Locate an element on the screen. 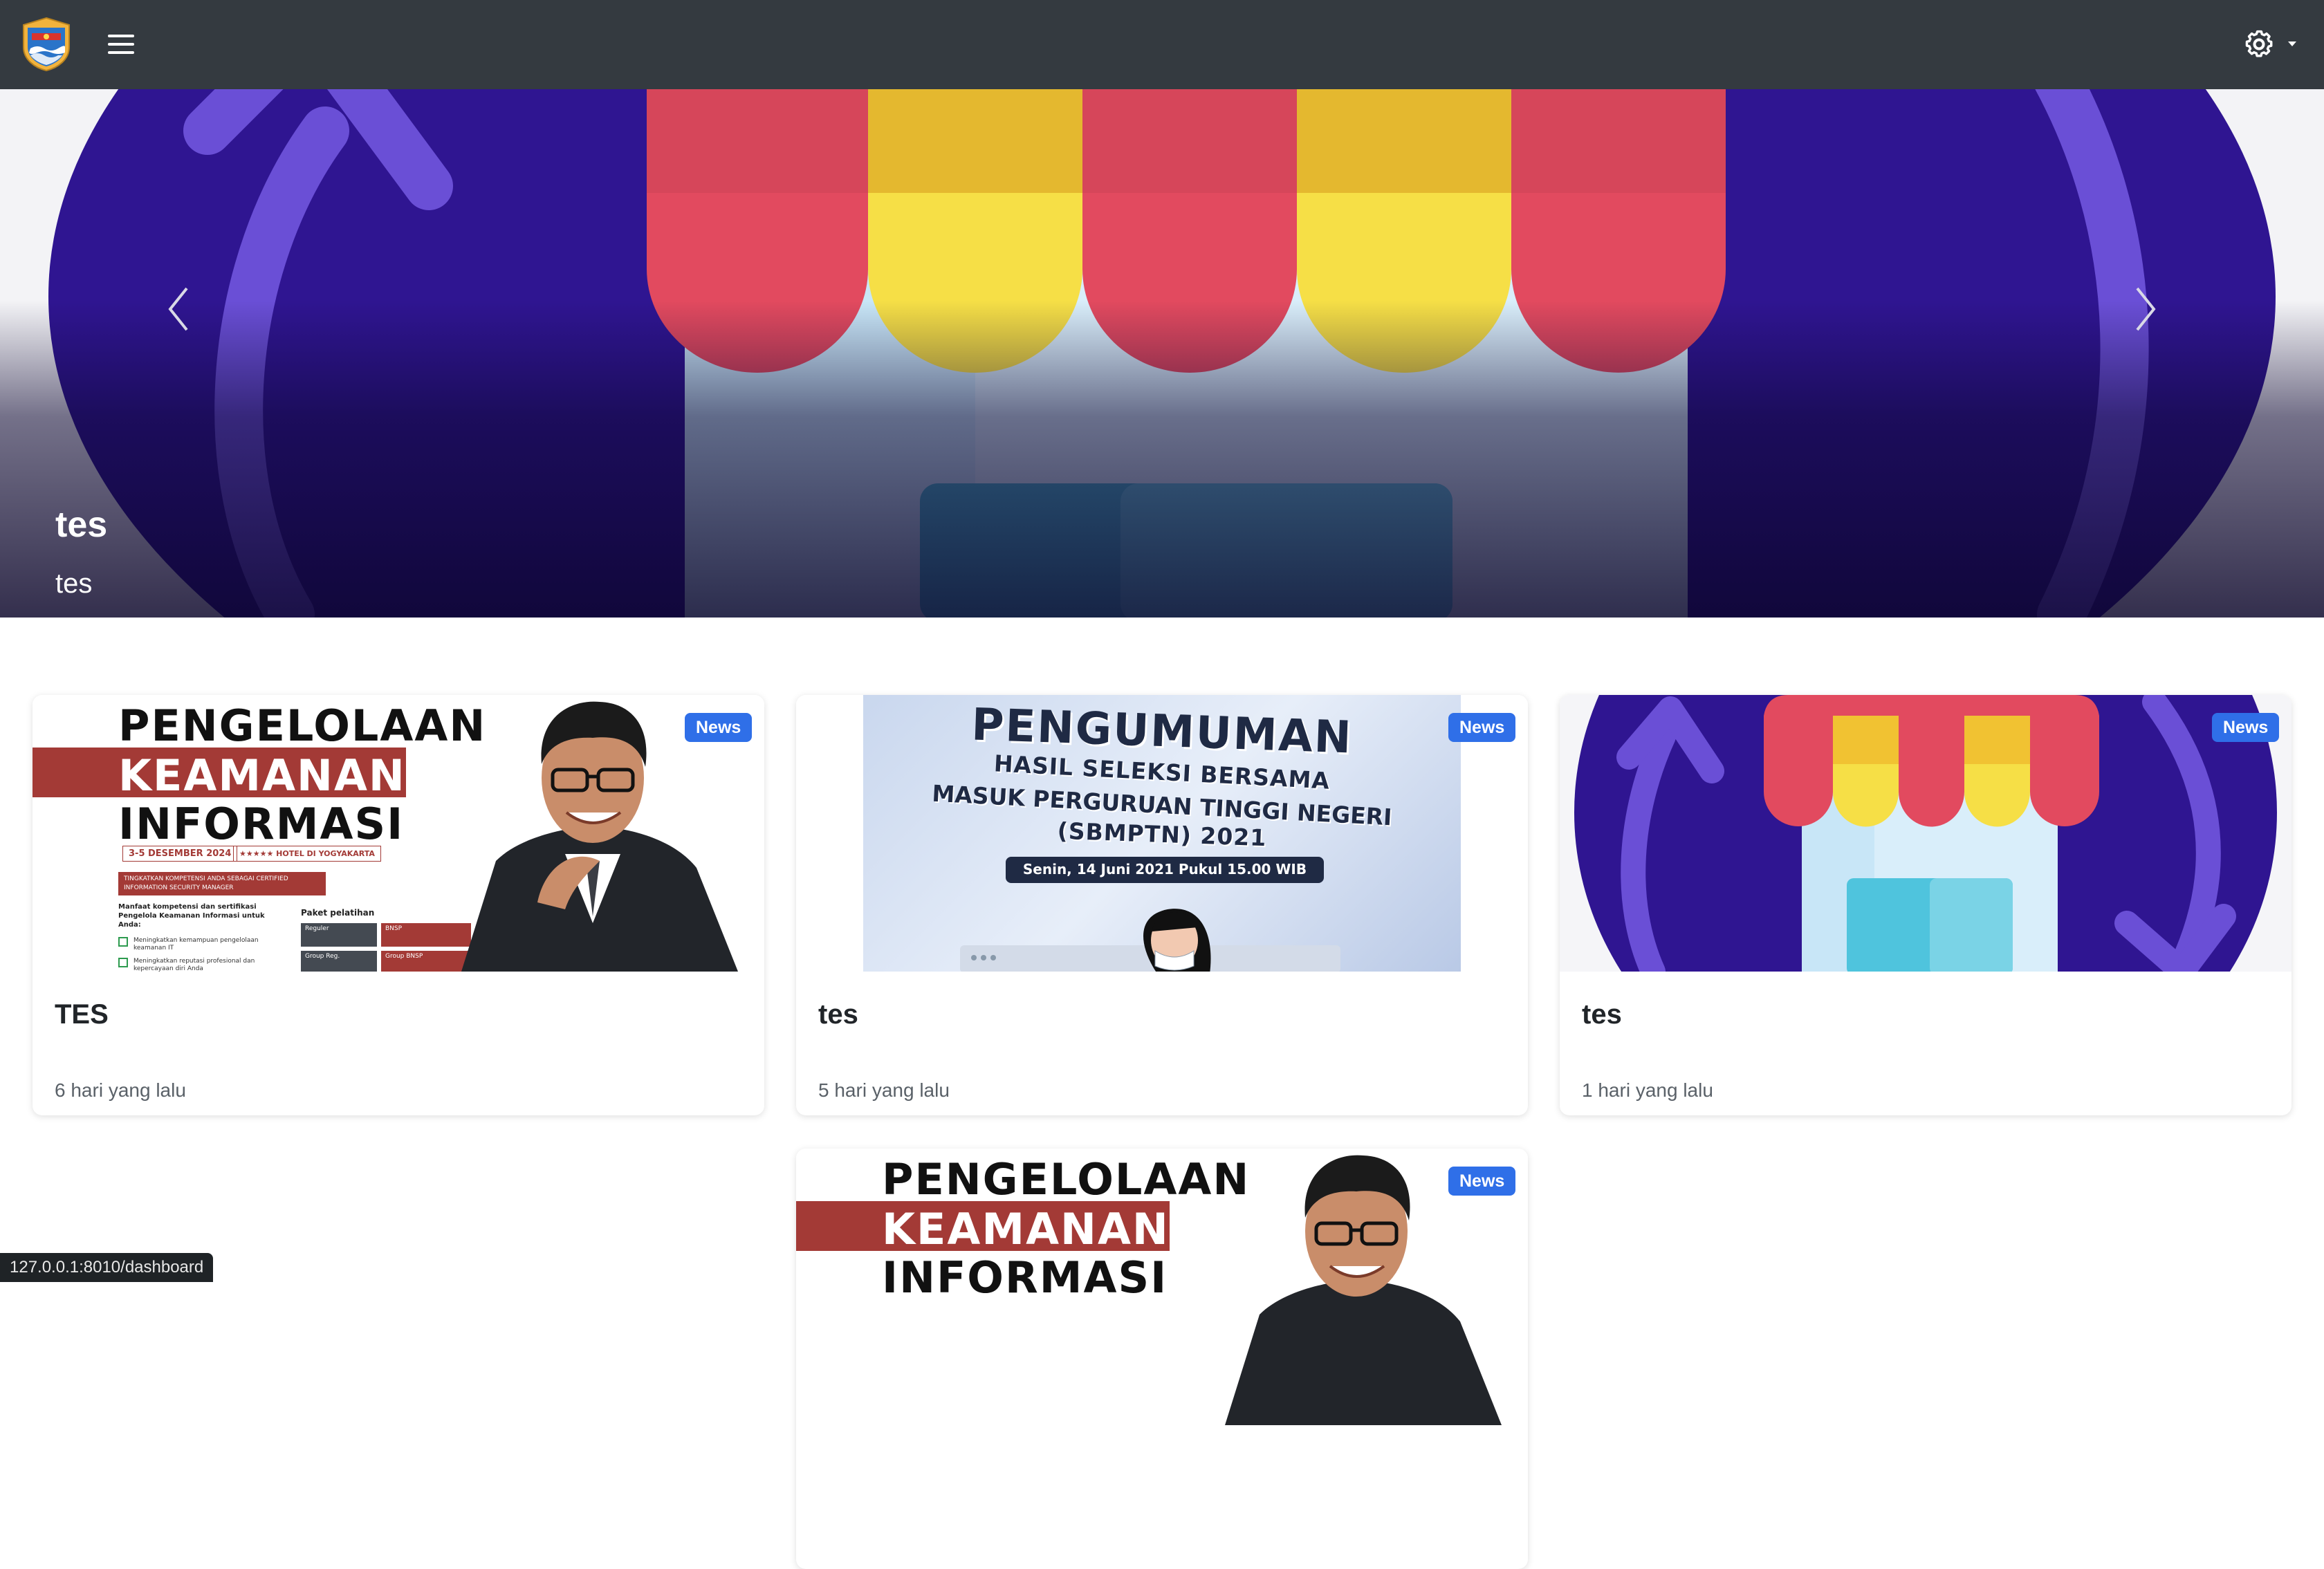 The width and height of the screenshot is (2324, 1569). news-card-image: PENGELOLAAN KEAMANAN INFORMASI is located at coordinates (1162, 1287).